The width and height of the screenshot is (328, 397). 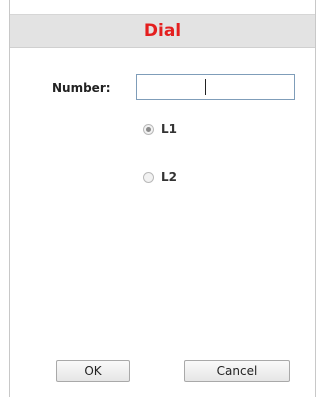 I want to click on number-label: Number:, so click(x=81, y=88).